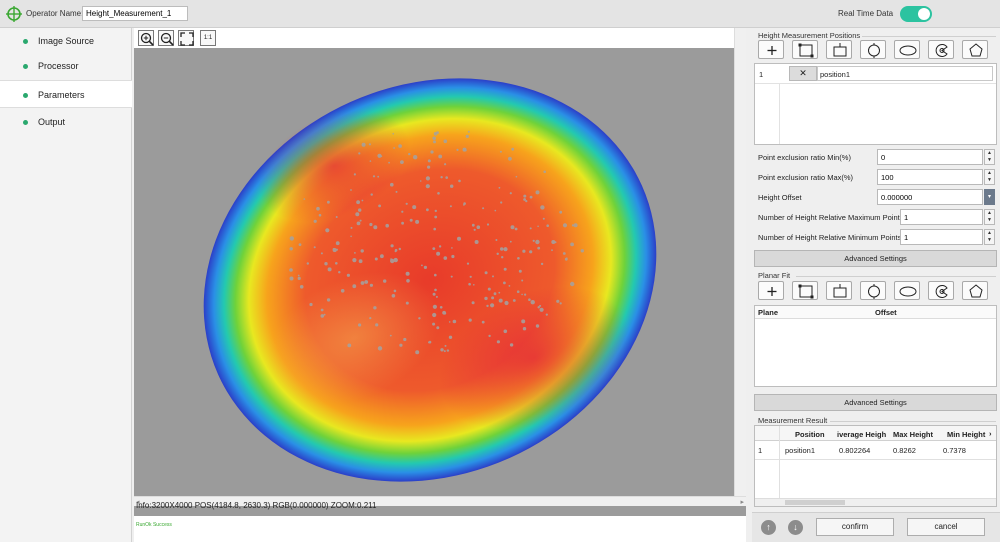 The width and height of the screenshot is (1000, 542). Describe the element at coordinates (66, 94) in the screenshot. I see `sidebar-item-parameters: Parameters` at that location.